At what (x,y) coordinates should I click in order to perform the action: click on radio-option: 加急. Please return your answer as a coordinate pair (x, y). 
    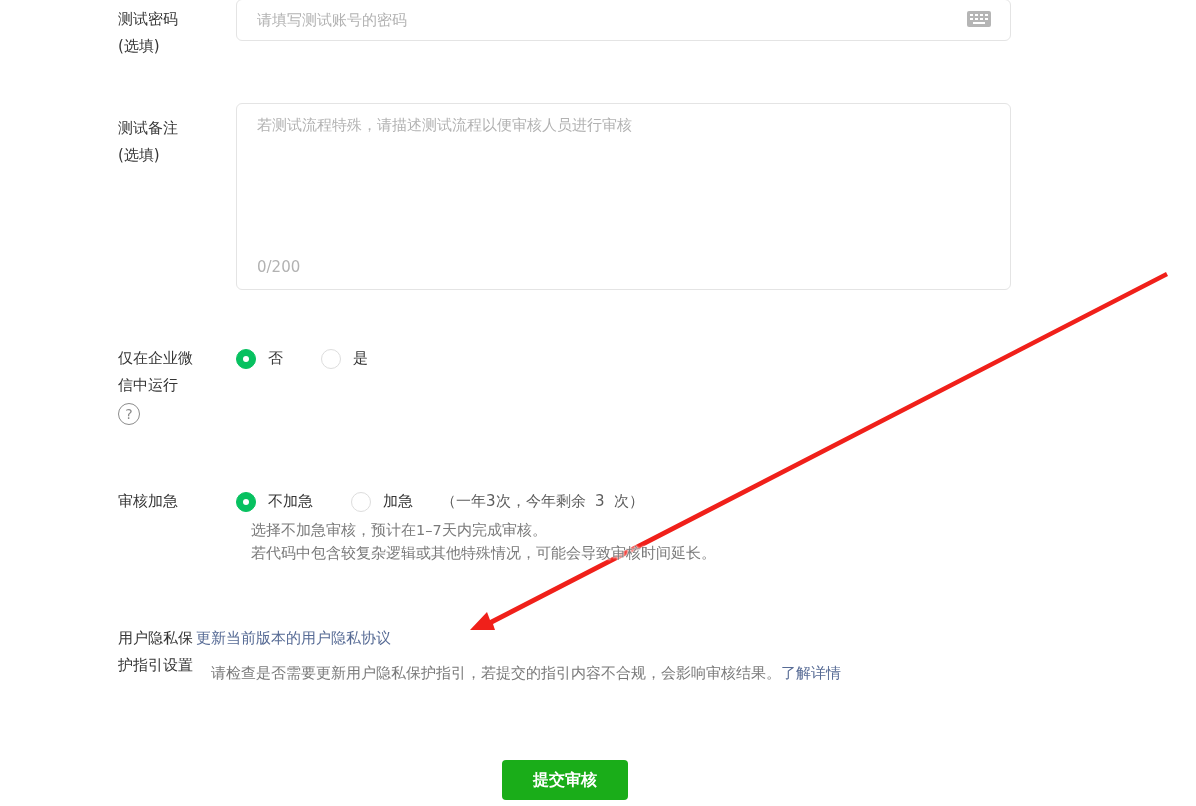
    Looking at the image, I should click on (382, 501).